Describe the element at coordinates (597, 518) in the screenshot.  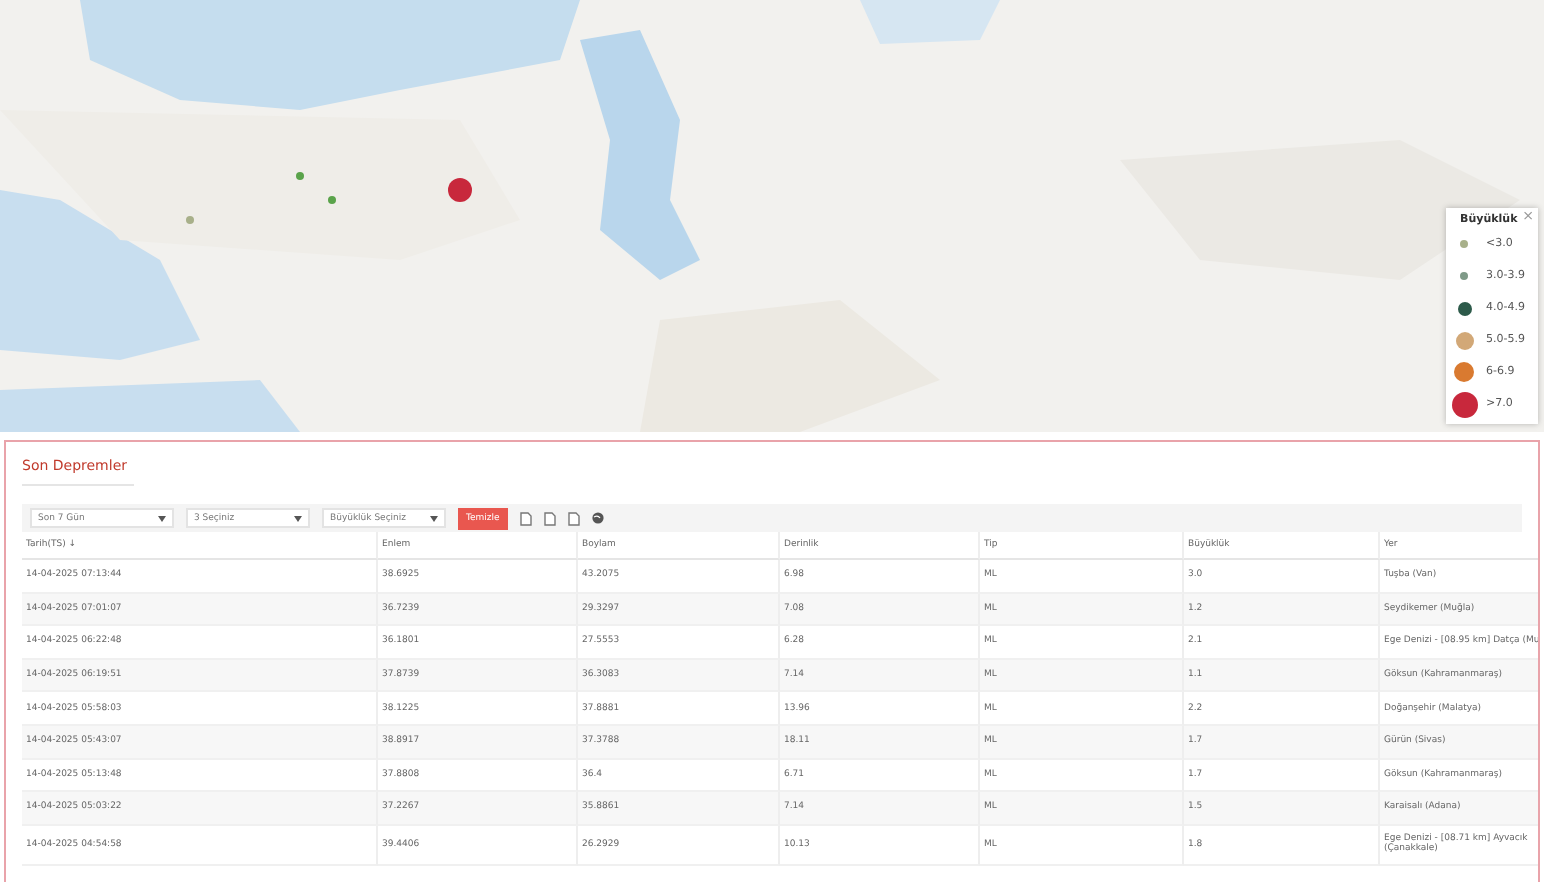
I see `globe-icon` at that location.